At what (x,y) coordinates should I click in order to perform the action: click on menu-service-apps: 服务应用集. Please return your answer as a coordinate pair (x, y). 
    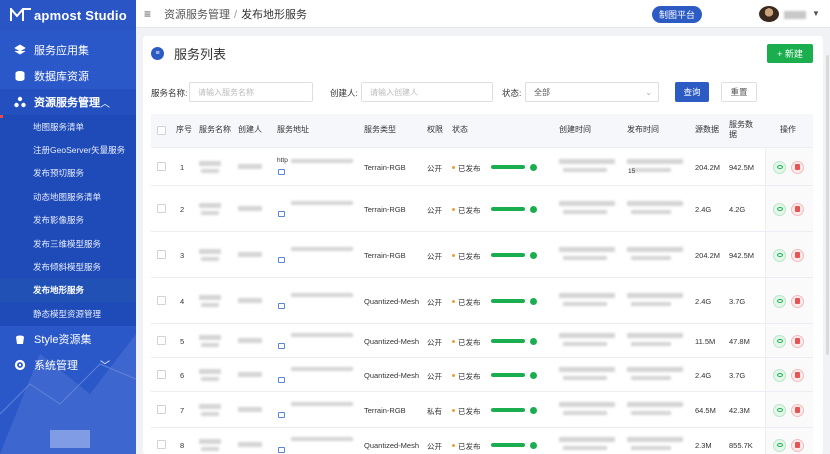
    Looking at the image, I should click on (68, 50).